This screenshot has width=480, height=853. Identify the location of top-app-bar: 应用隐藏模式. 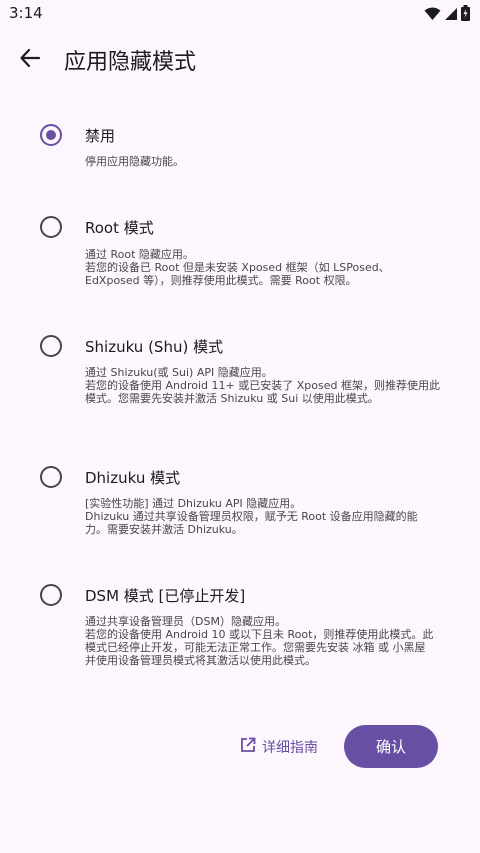
(240, 60).